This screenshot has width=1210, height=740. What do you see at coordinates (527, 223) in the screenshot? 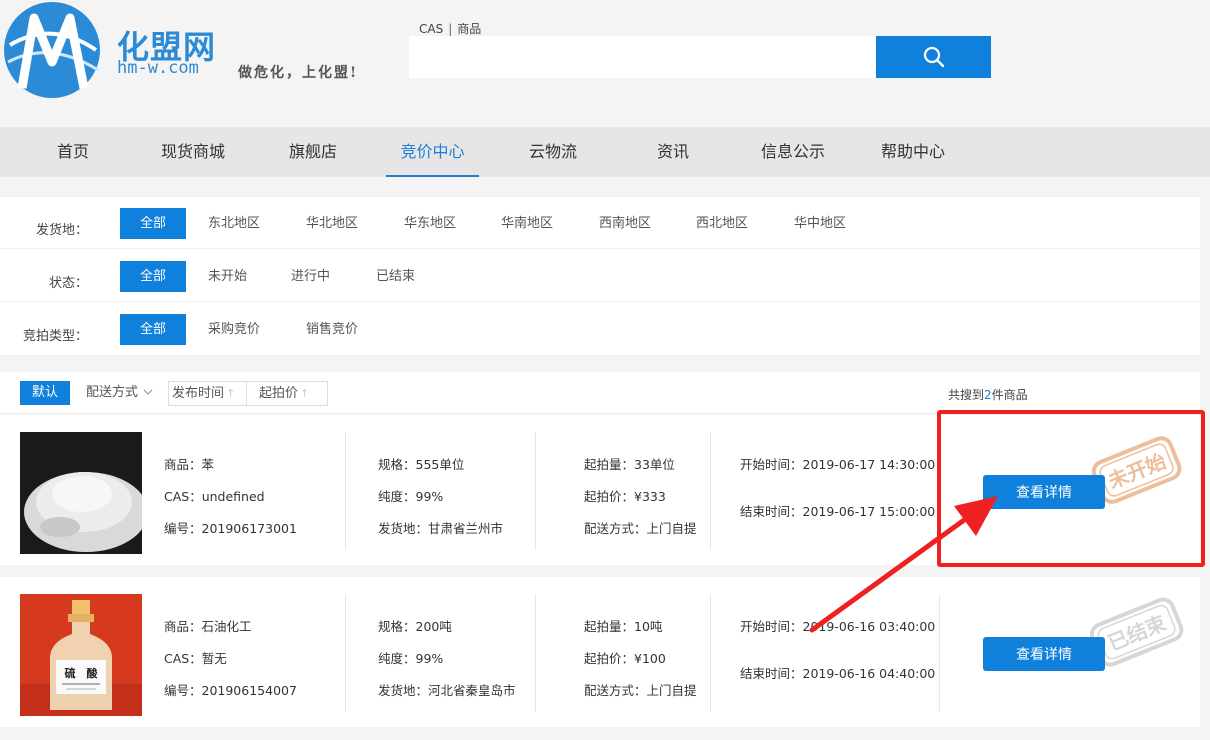
I see `filter-option-south: 华南地区` at bounding box center [527, 223].